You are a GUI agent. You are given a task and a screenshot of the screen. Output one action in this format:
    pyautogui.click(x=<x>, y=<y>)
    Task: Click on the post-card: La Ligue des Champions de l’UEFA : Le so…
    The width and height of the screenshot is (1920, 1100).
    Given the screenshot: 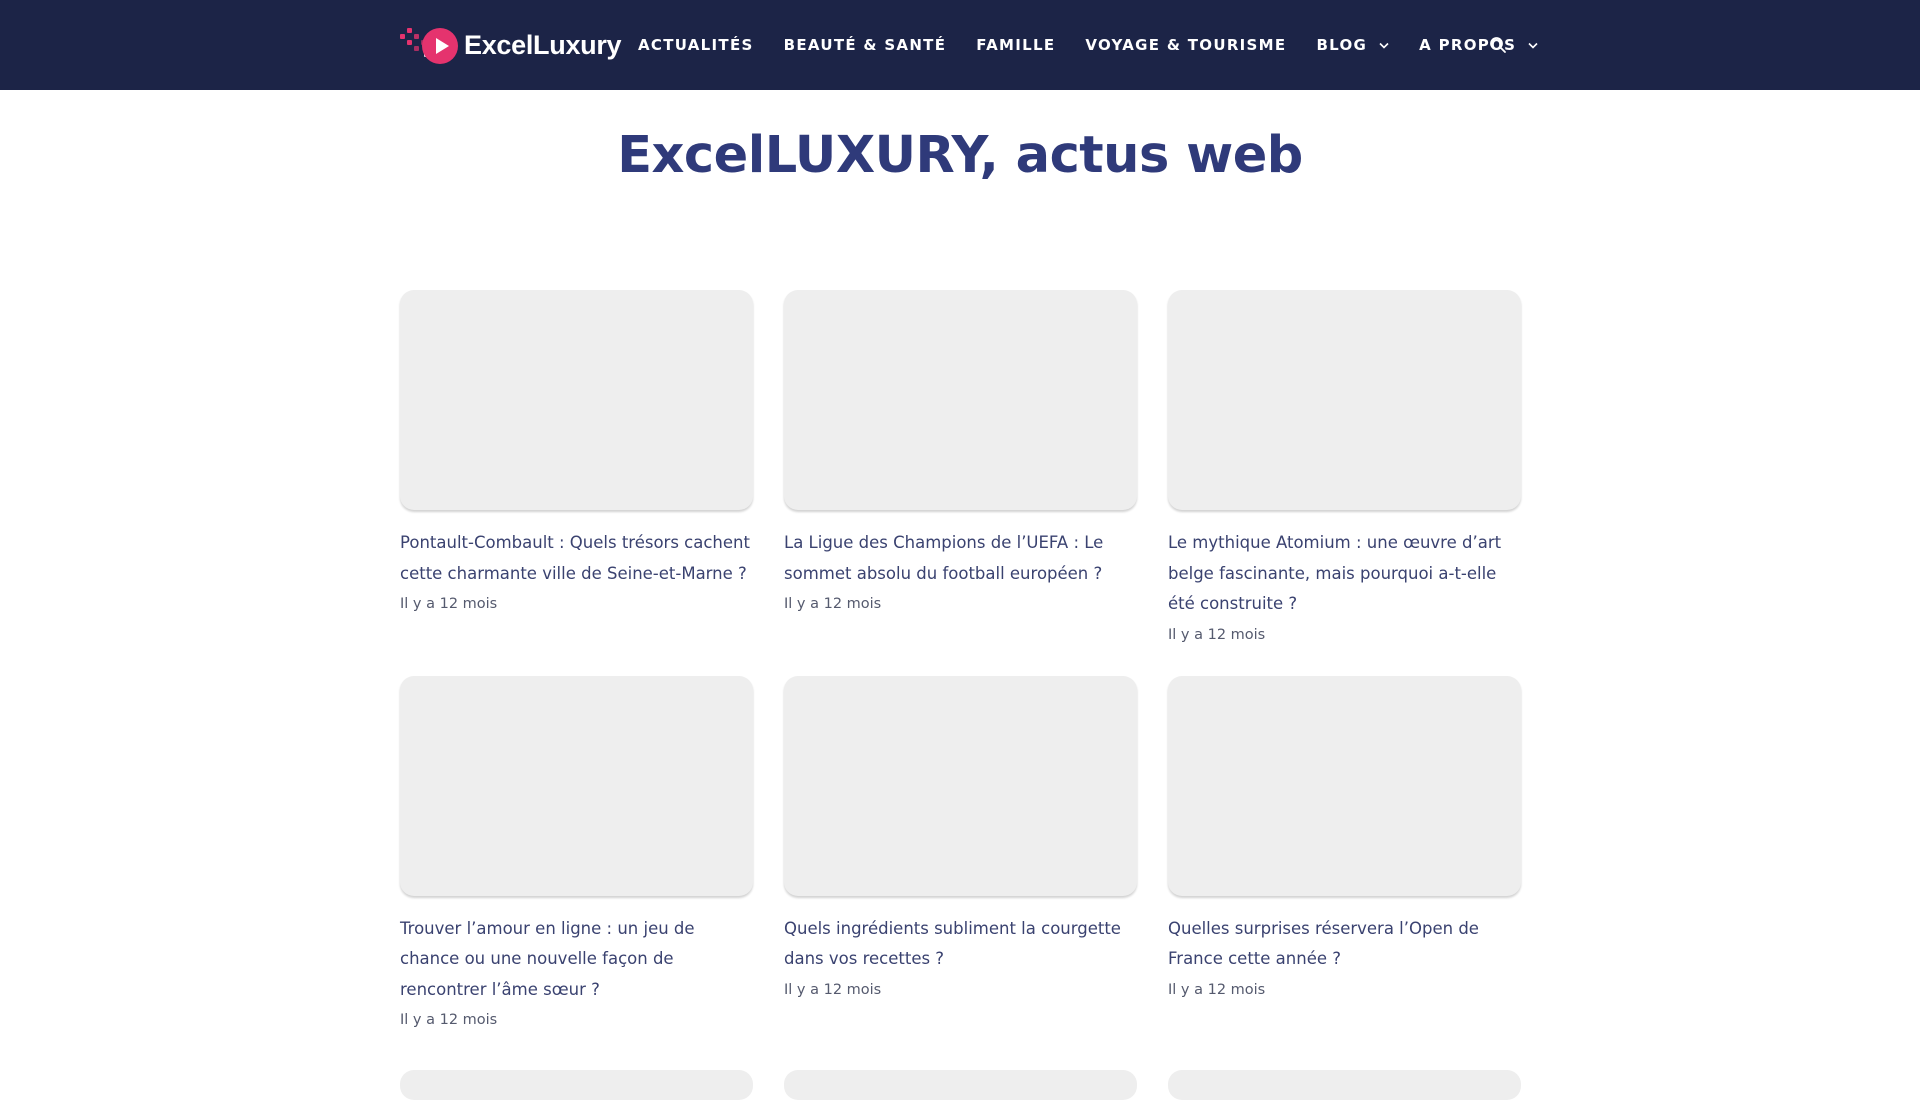 What is the action you would take?
    pyautogui.click(x=960, y=467)
    